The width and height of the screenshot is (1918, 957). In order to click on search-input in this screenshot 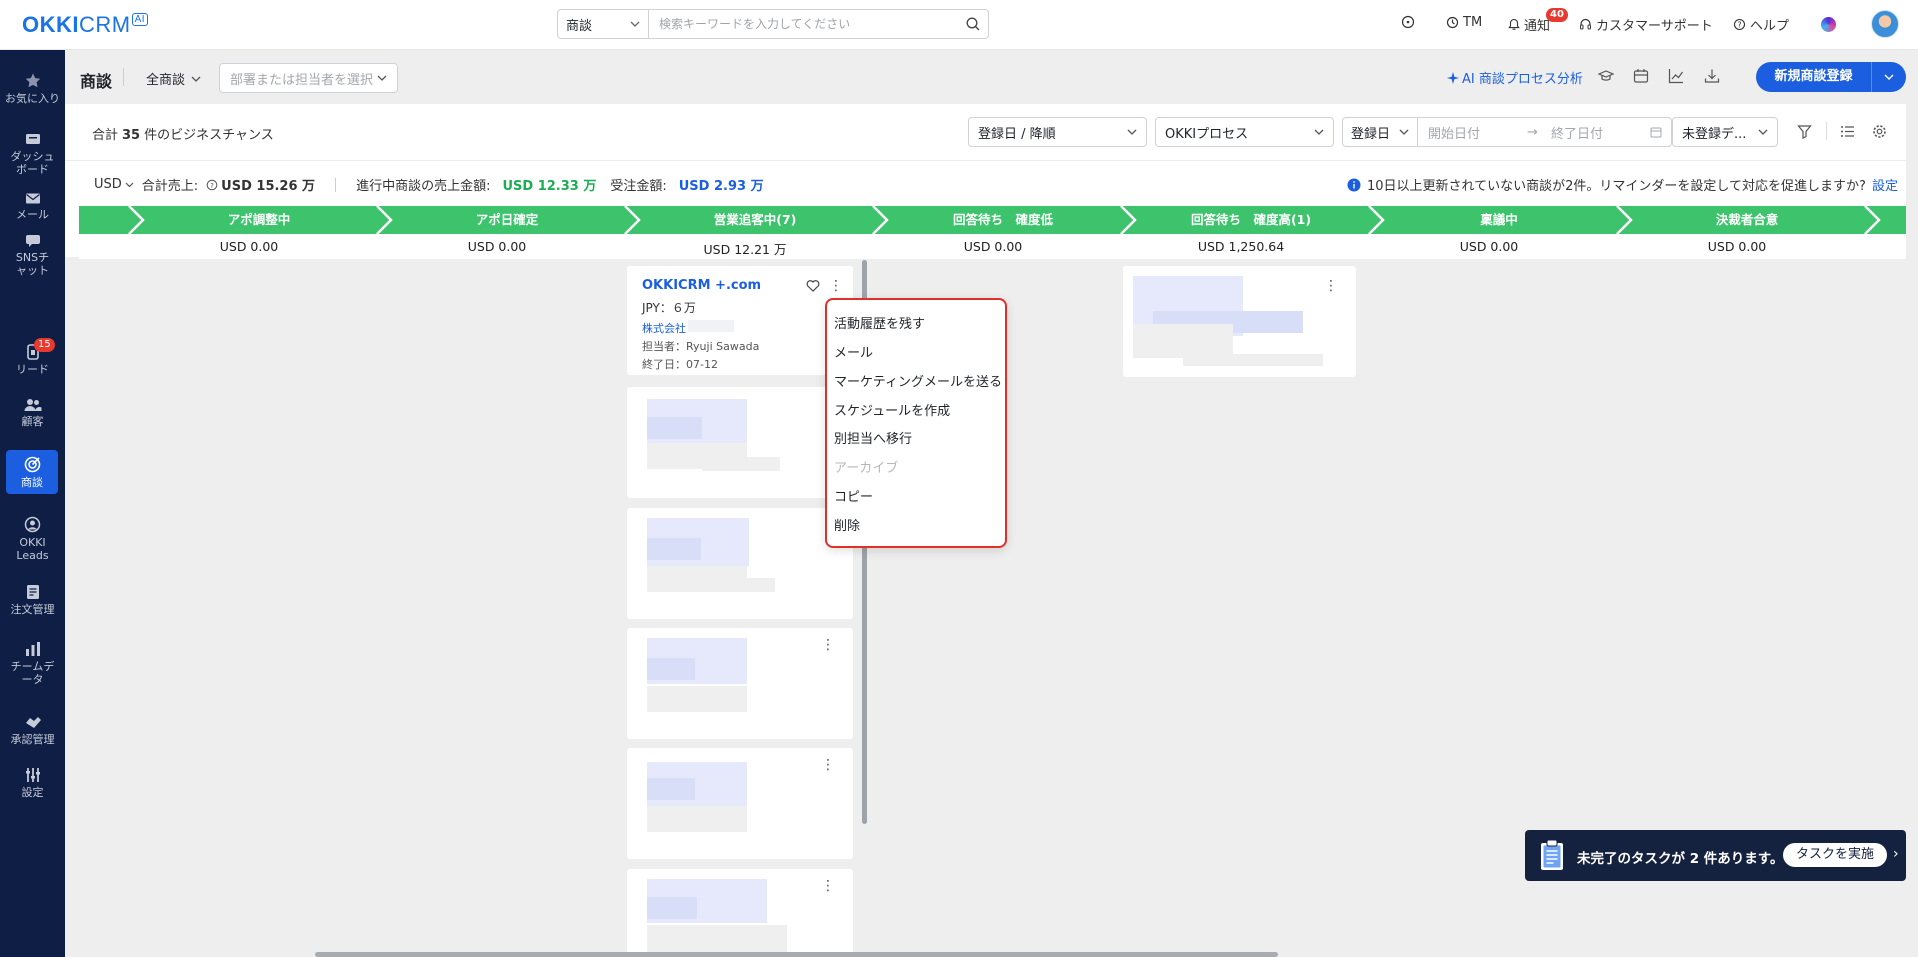, I will do `click(803, 24)`.